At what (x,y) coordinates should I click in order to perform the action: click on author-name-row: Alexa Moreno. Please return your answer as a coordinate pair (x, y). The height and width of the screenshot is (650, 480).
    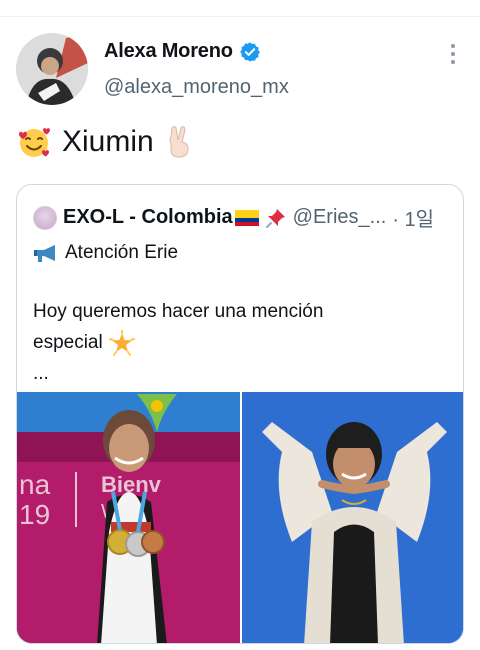
    Looking at the image, I should click on (182, 51).